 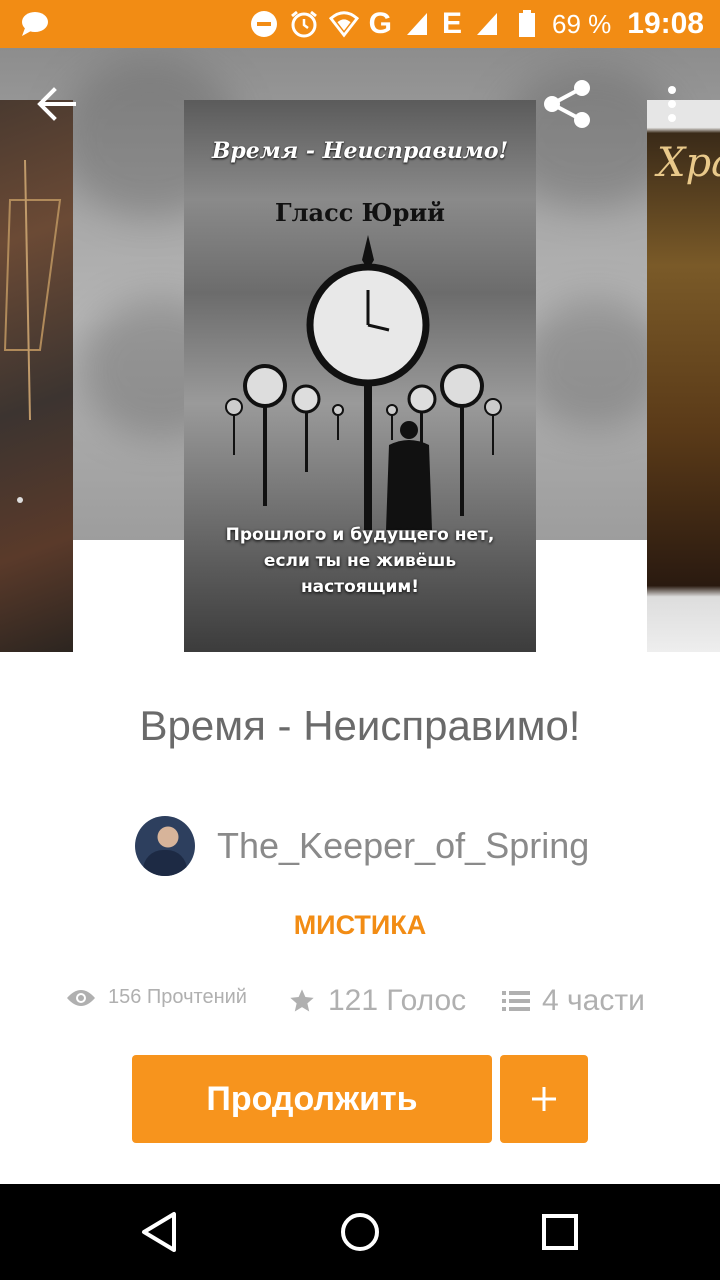 I want to click on plus-icon, so click(x=544, y=1099).